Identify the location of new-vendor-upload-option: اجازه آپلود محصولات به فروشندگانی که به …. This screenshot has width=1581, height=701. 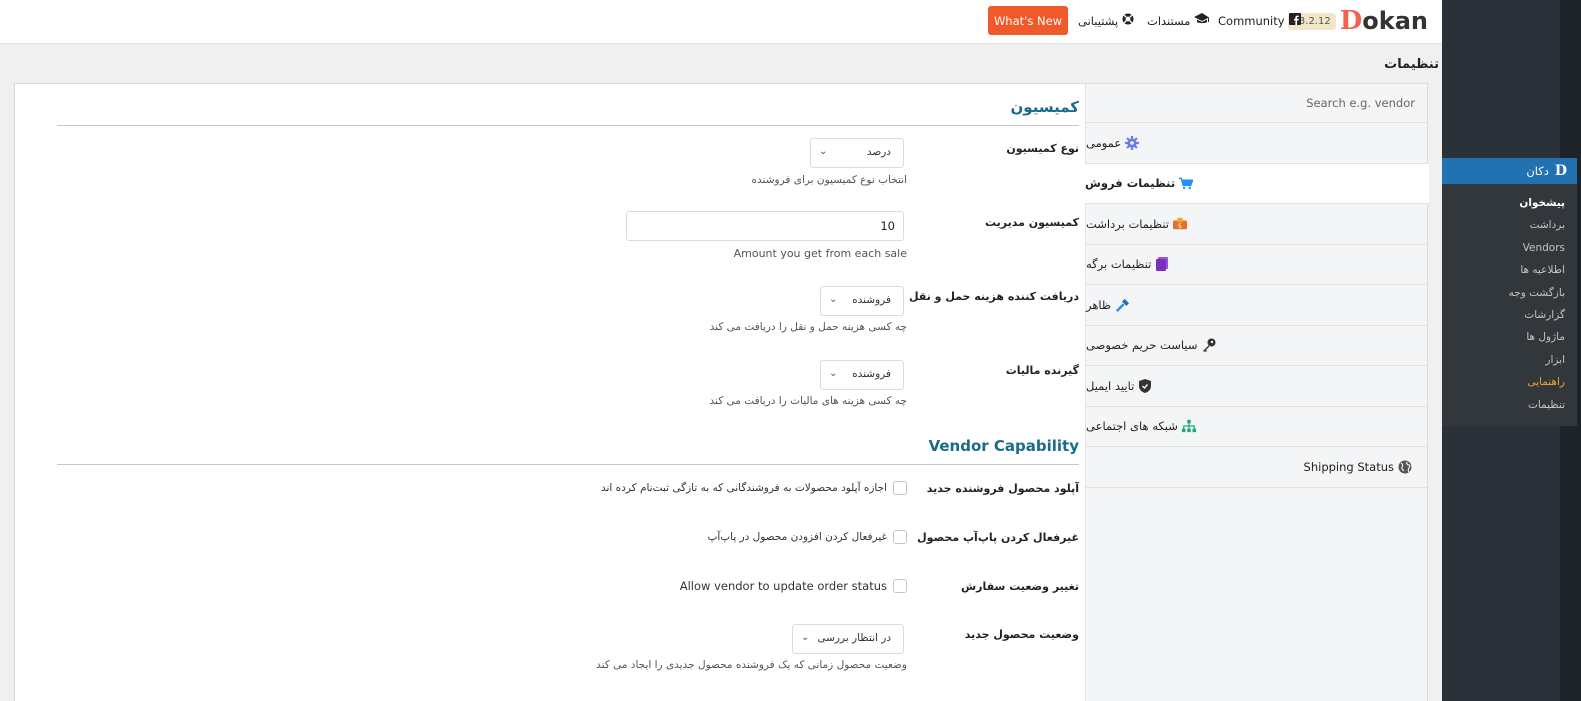
(754, 488).